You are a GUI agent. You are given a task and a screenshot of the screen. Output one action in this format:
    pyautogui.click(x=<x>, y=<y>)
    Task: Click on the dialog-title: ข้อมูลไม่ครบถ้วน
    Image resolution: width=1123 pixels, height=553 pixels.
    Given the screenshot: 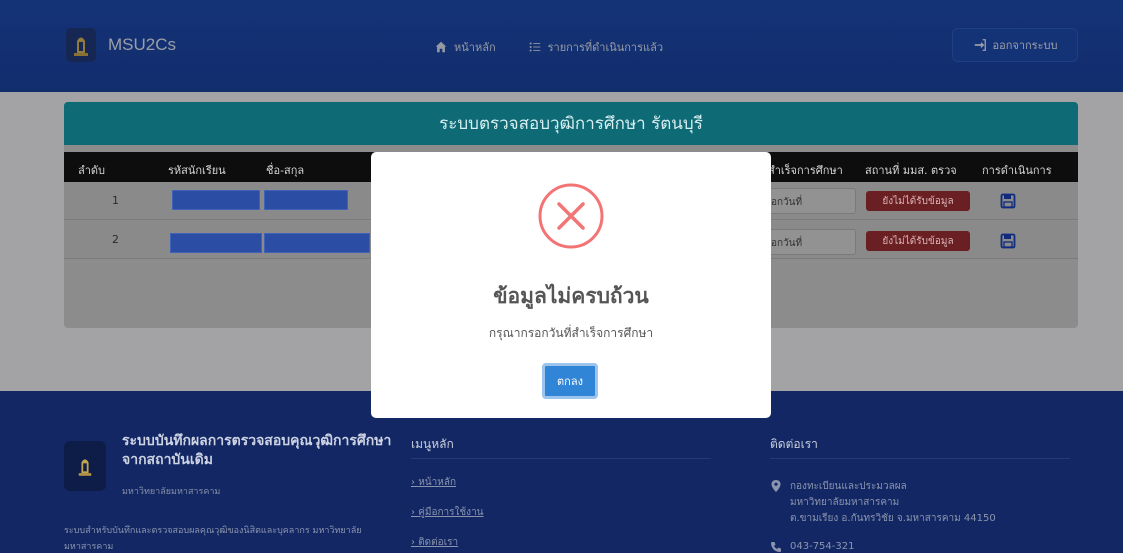 What is the action you would take?
    pyautogui.click(x=571, y=296)
    